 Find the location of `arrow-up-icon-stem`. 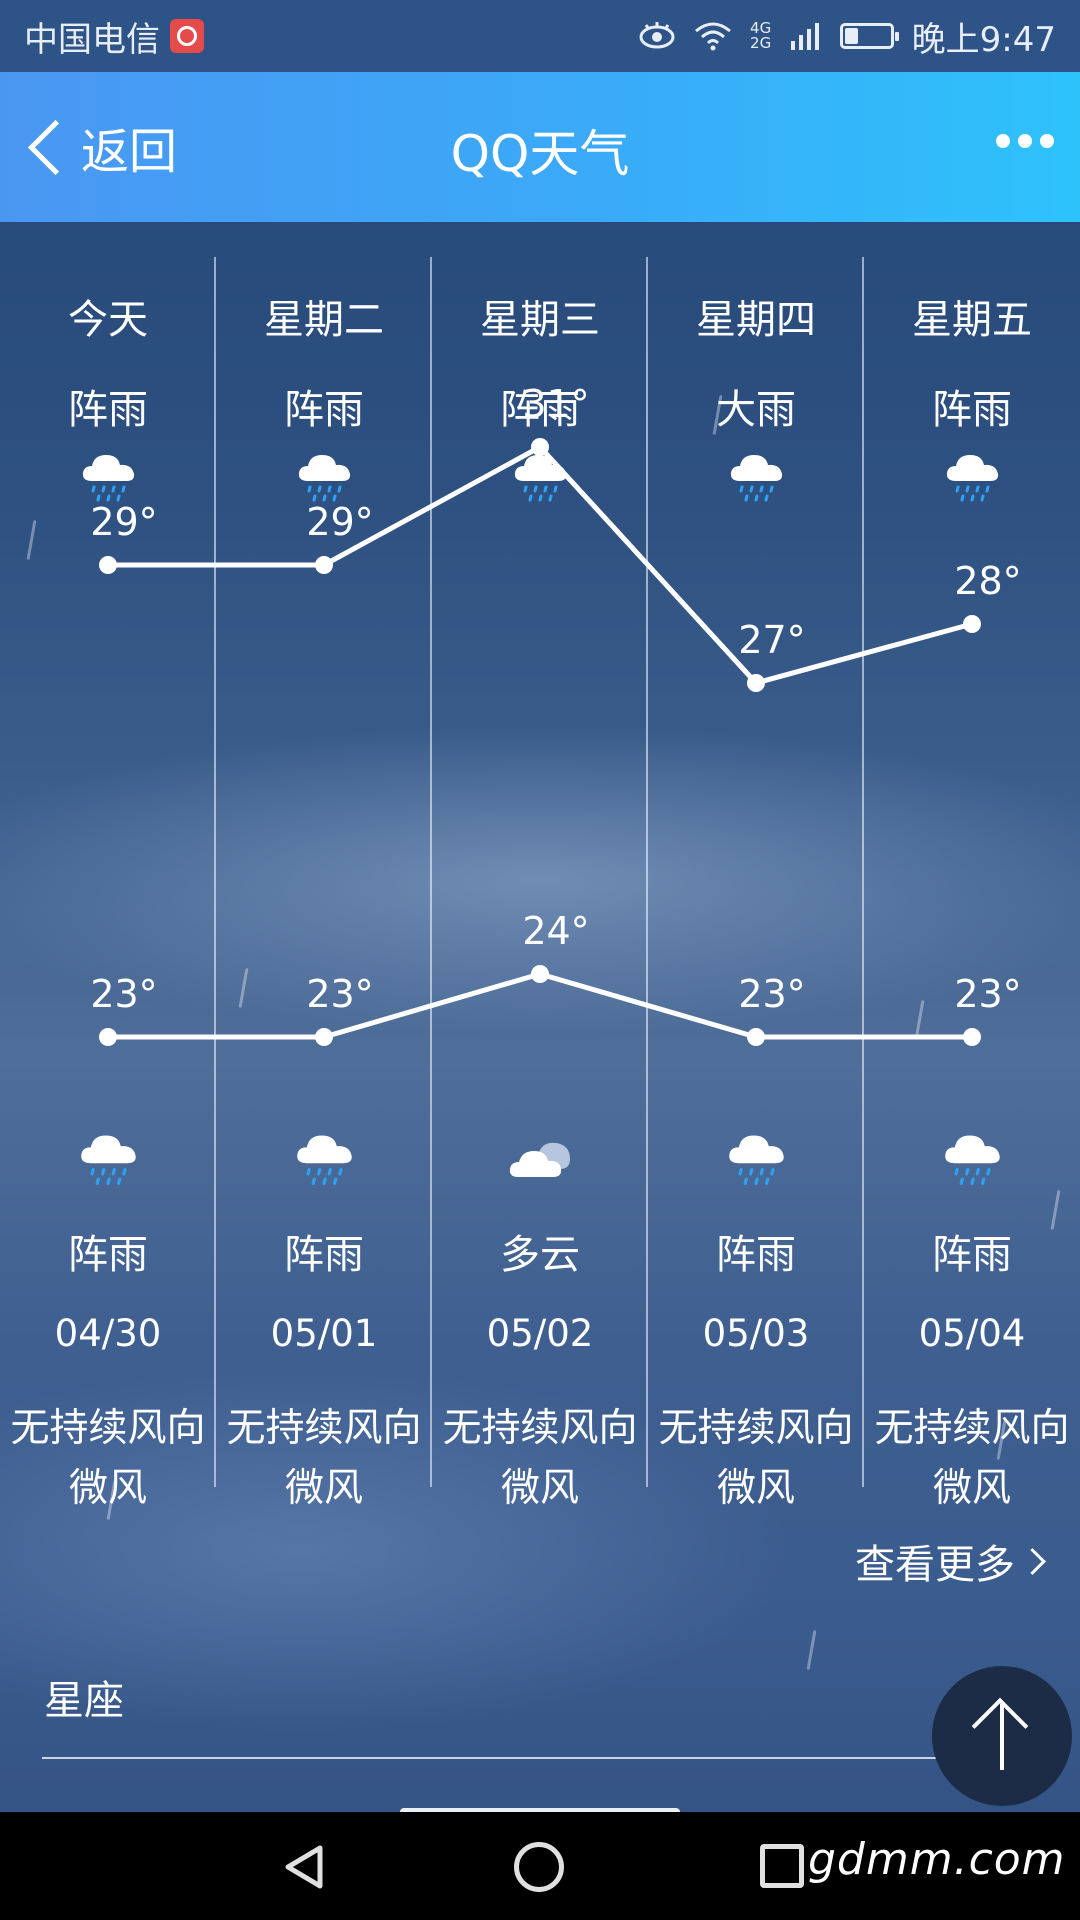

arrow-up-icon-stem is located at coordinates (1002, 1737).